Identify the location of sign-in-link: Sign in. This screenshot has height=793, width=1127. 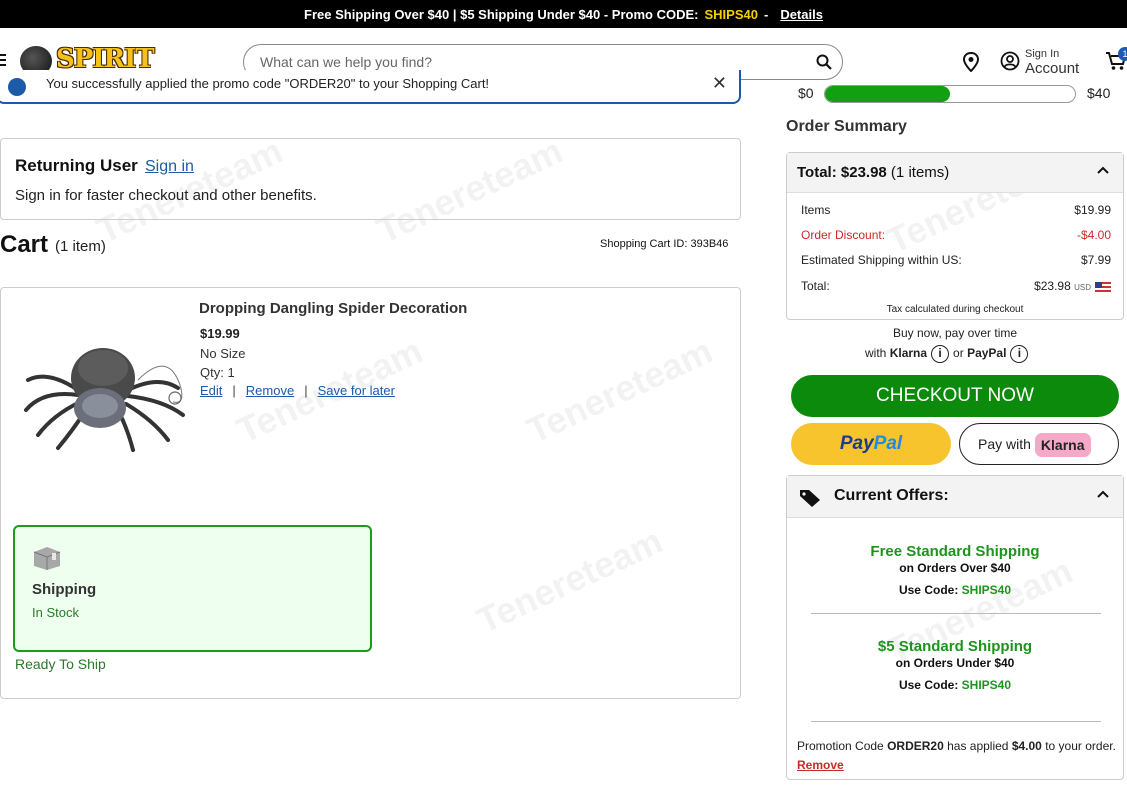
(169, 167).